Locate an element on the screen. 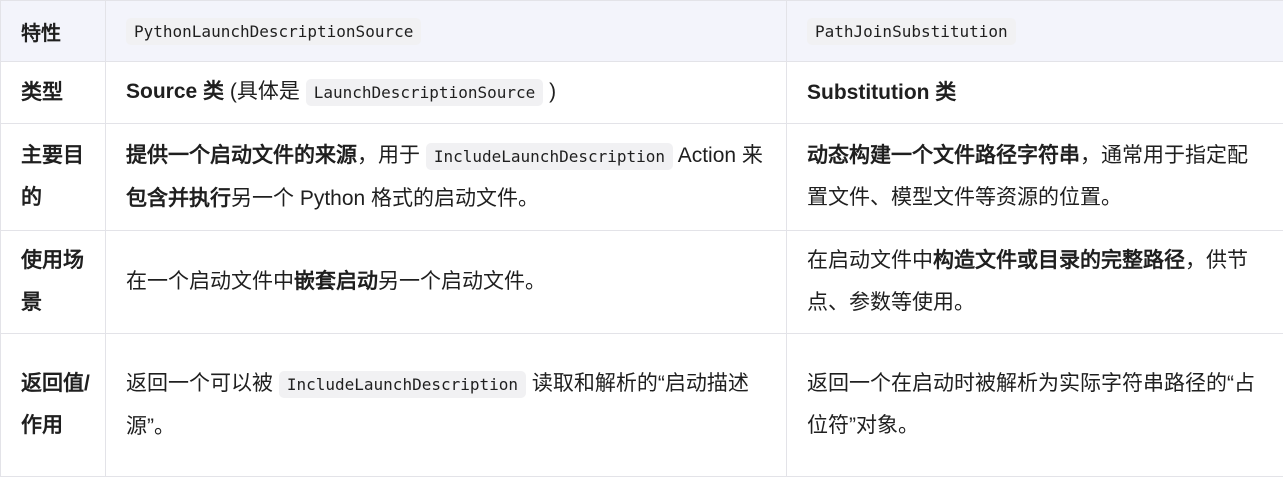 The width and height of the screenshot is (1283, 477). bold-text: 嵌套启动 is located at coordinates (336, 281).